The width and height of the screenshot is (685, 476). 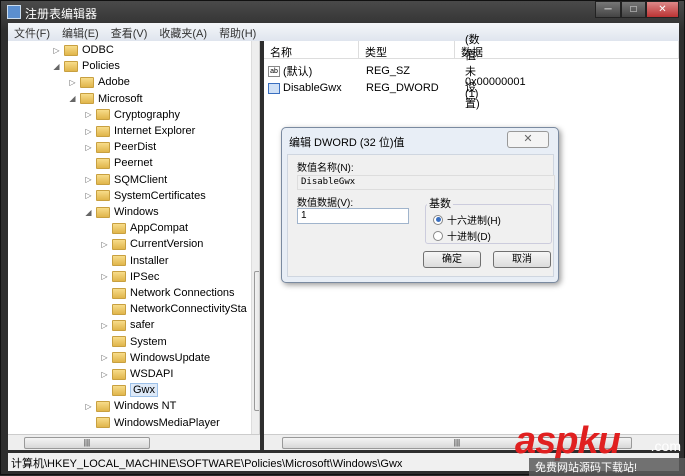 What do you see at coordinates (136, 212) in the screenshot?
I see `tree-node-label: Windows` at bounding box center [136, 212].